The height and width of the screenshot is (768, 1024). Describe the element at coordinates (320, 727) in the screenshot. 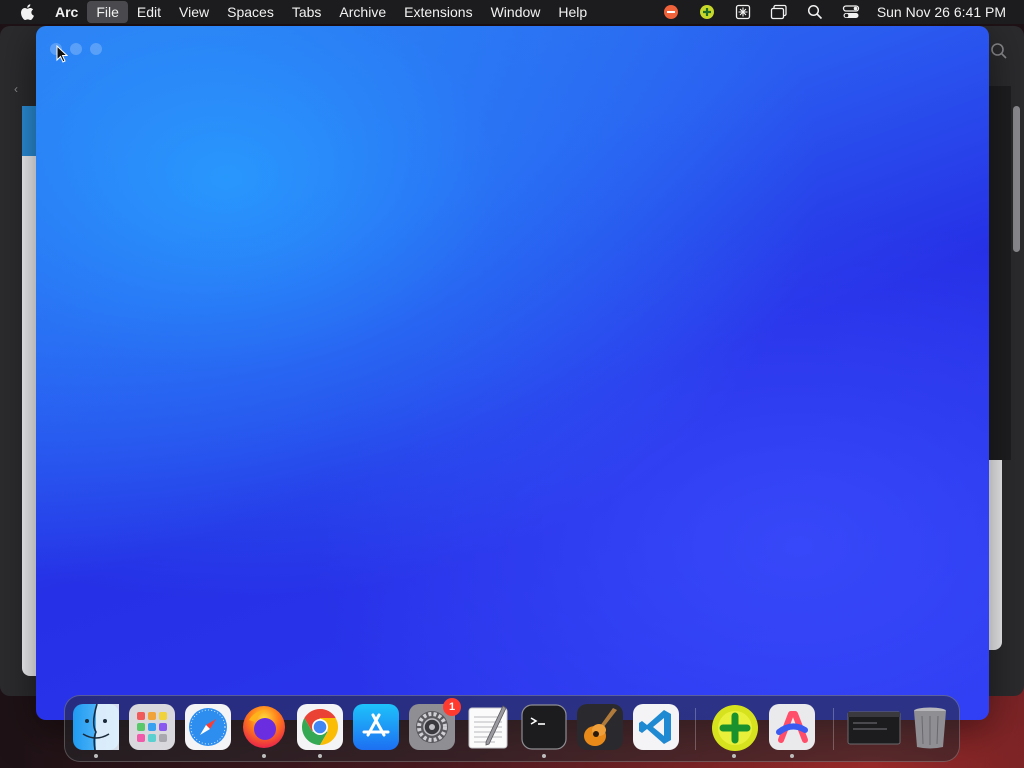

I see `chrome-icon` at that location.